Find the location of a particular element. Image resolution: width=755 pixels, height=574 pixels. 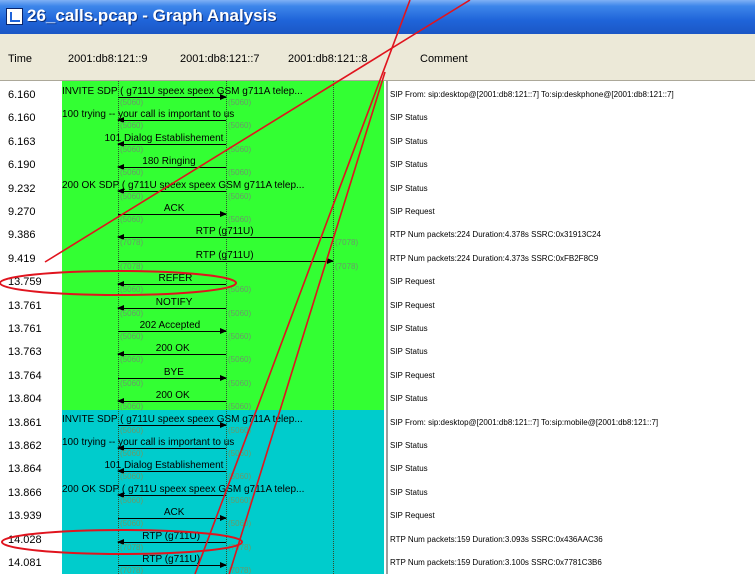

message-label: 101 Dialog Establishement is located at coordinates (164, 466).